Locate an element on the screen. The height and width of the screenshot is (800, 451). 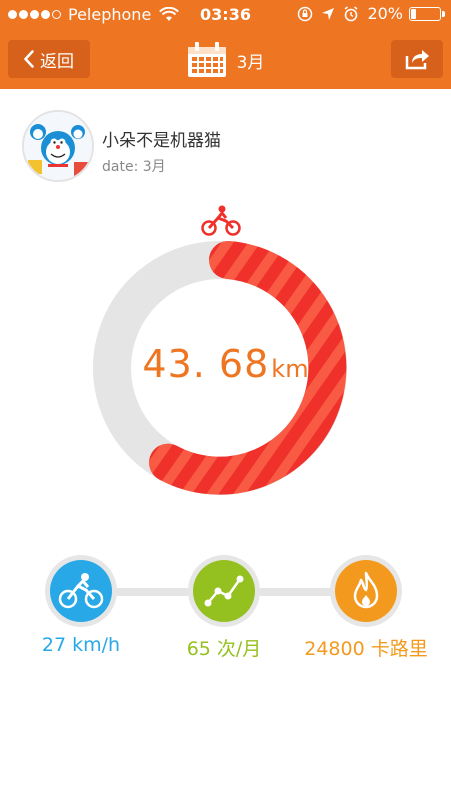
status-icons: 20% is located at coordinates (367, 13).